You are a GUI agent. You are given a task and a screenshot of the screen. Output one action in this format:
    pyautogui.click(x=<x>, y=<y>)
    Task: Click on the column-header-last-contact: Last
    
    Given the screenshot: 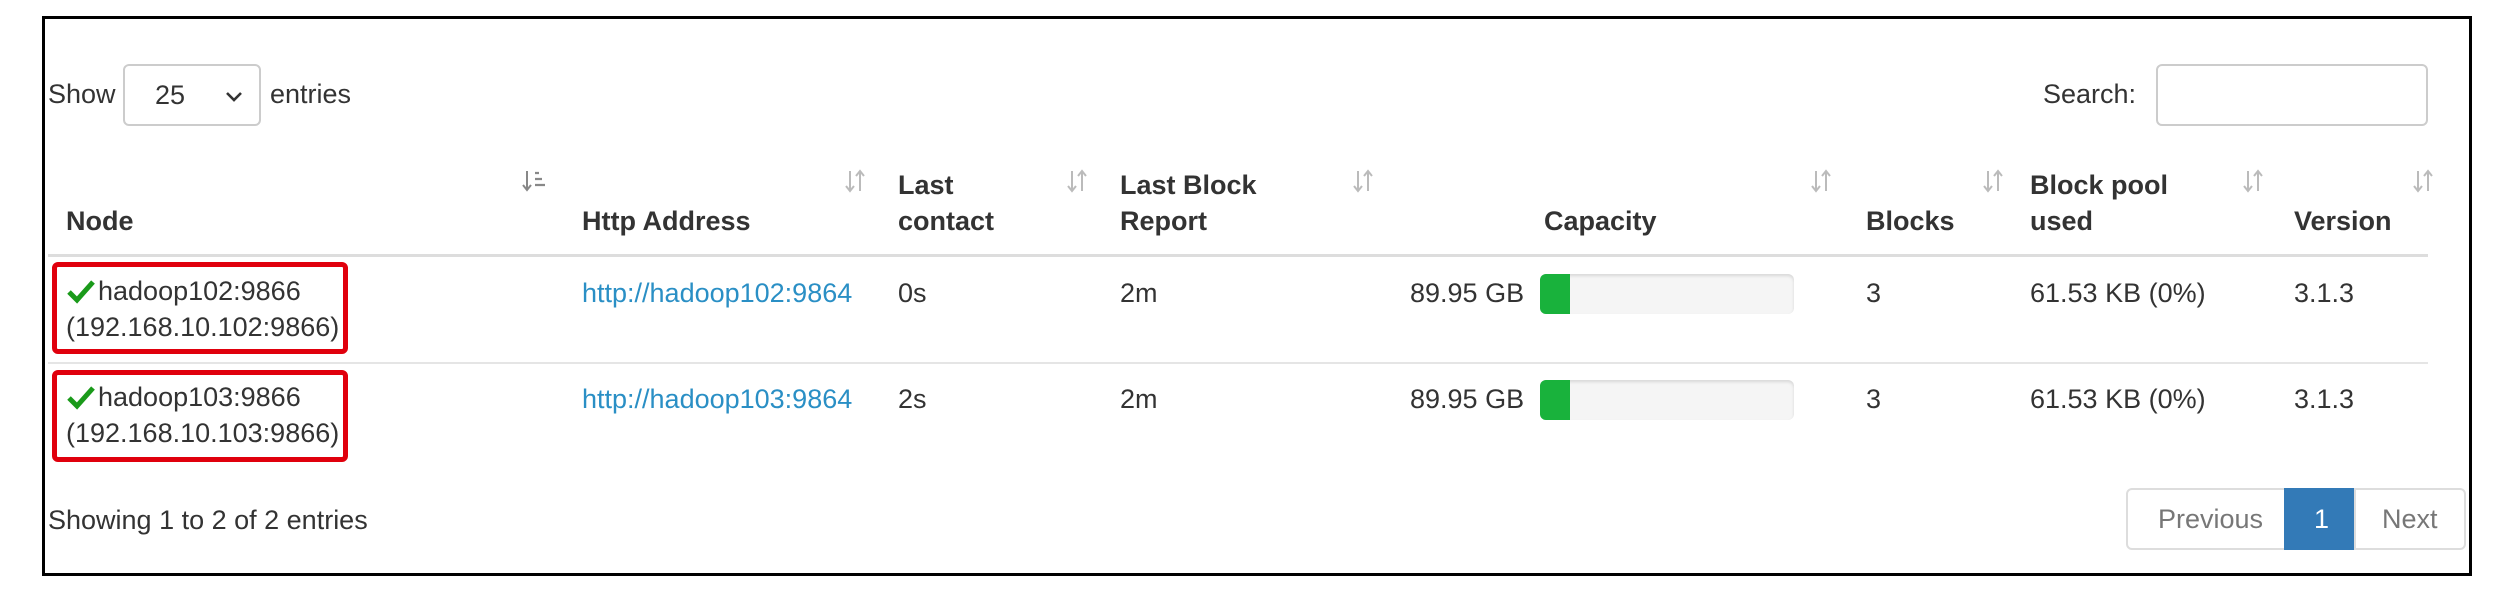 What is the action you would take?
    pyautogui.click(x=926, y=185)
    